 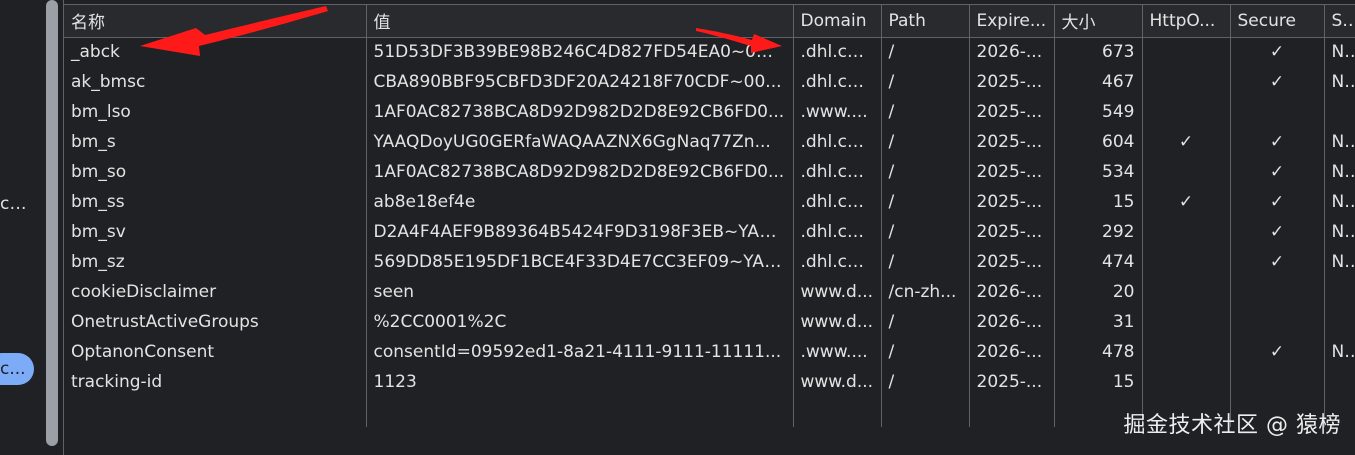 I want to click on watermark: 掘金技术社区 @ 猿榜, so click(x=1232, y=425).